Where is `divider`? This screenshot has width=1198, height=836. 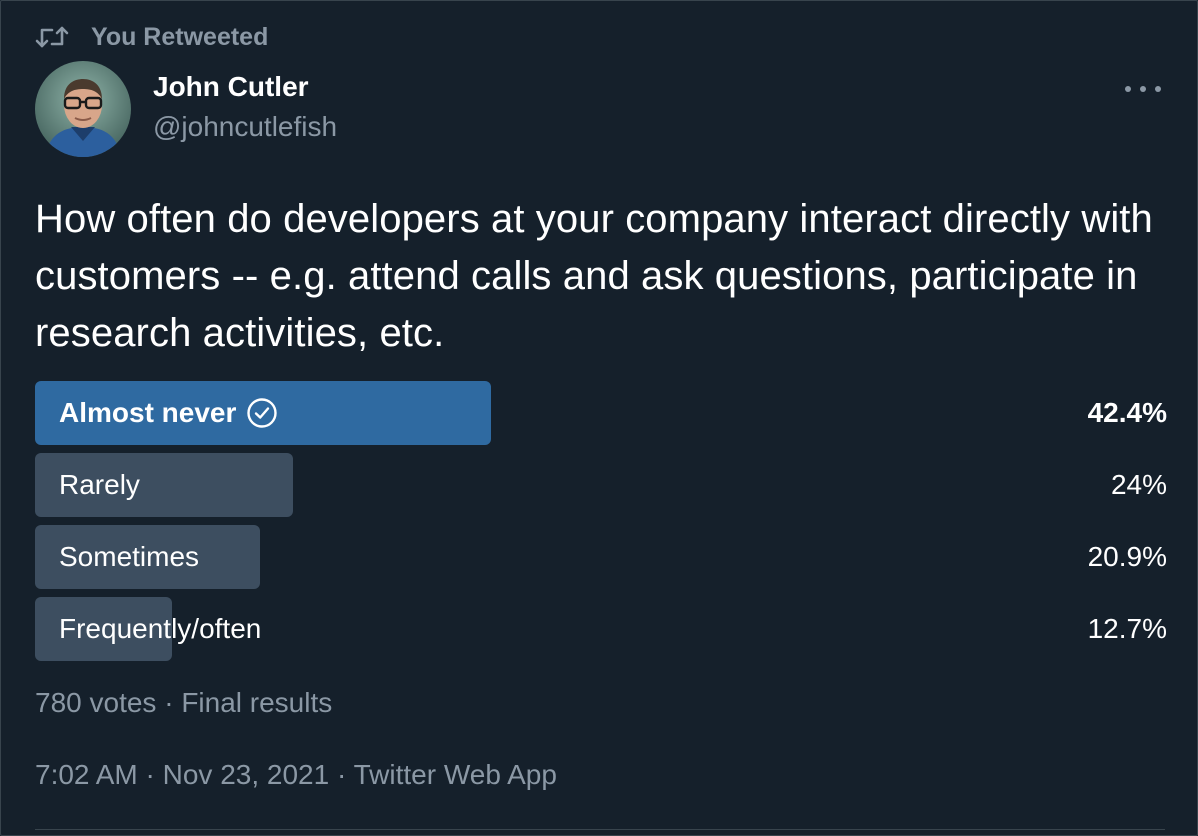
divider is located at coordinates (600, 829).